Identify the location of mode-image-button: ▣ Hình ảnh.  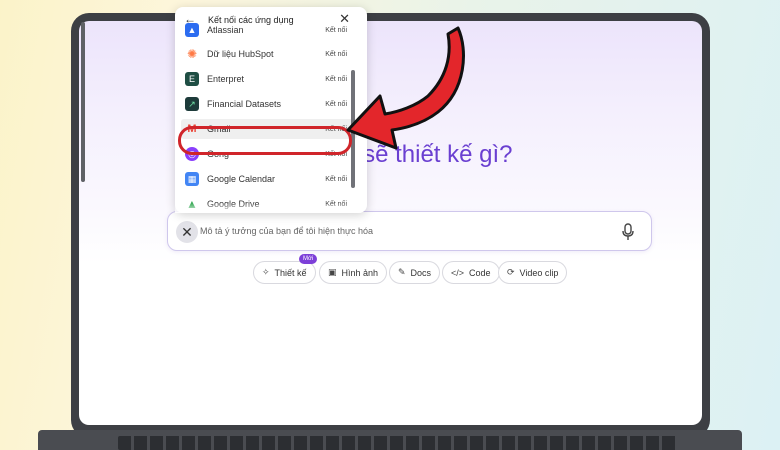
(353, 272).